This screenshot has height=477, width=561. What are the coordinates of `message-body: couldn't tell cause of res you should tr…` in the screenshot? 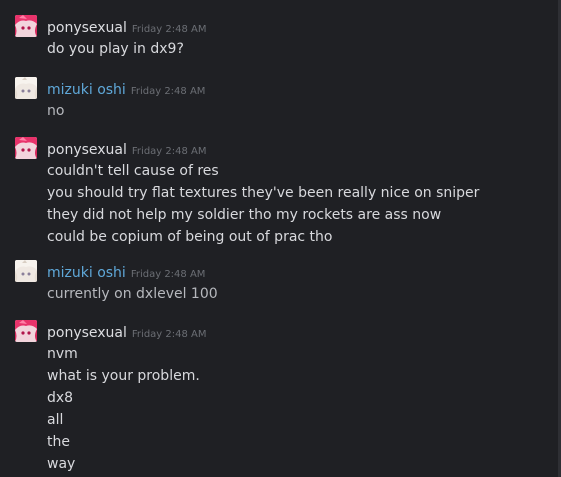 It's located at (263, 204).